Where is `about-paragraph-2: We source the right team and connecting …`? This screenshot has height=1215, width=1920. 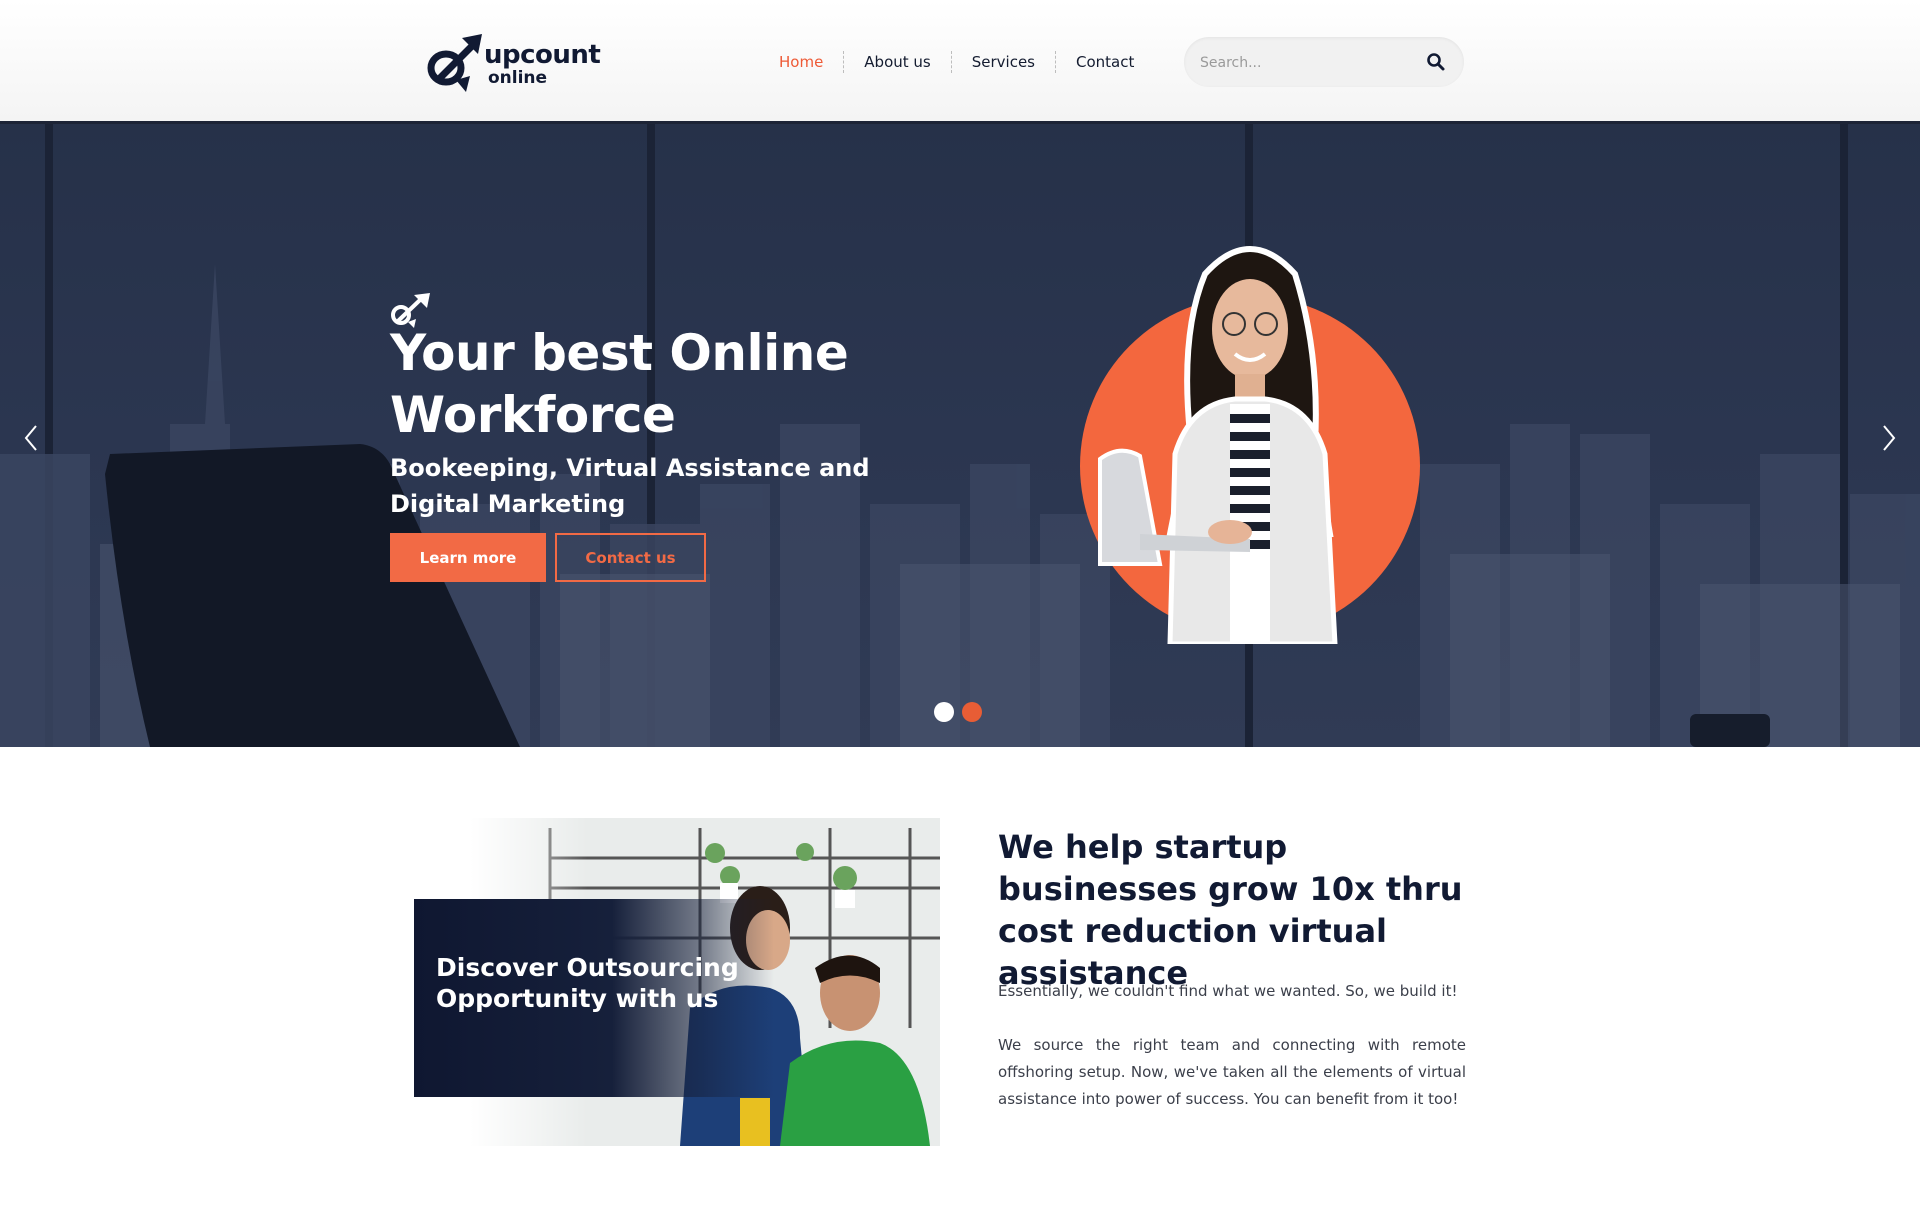
about-paragraph-2: We source the right team and connecting … is located at coordinates (1232, 1072).